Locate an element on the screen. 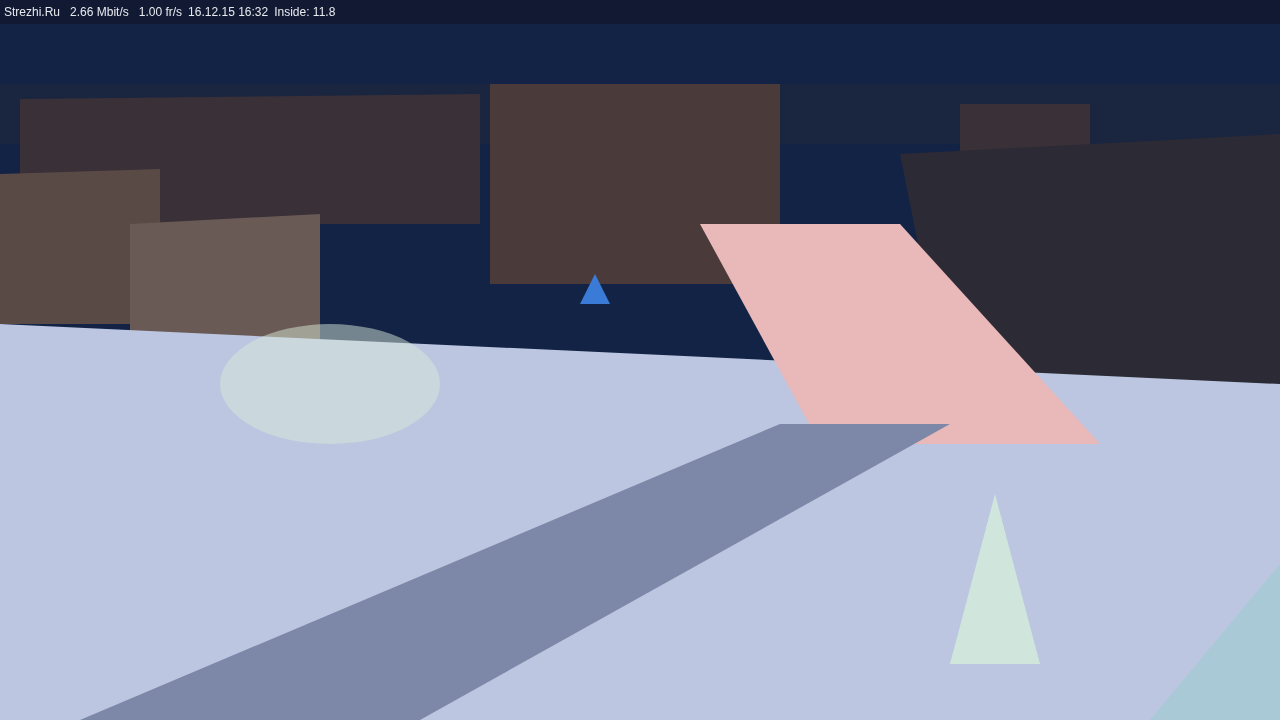 Image resolution: width=1280 pixels, height=720 pixels. status-text: Strezhi.Ru is located at coordinates (32, 12).